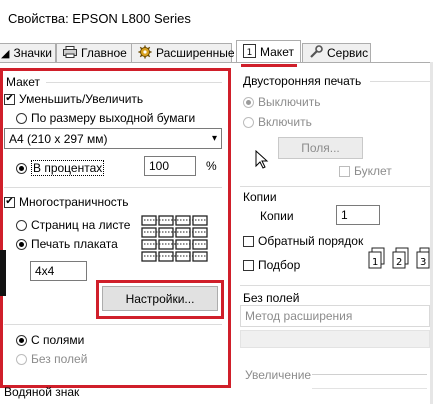 Image resolution: width=433 pixels, height=404 pixels. Describe the element at coordinates (278, 375) in the screenshot. I see `zoom-label: Увеличение` at that location.